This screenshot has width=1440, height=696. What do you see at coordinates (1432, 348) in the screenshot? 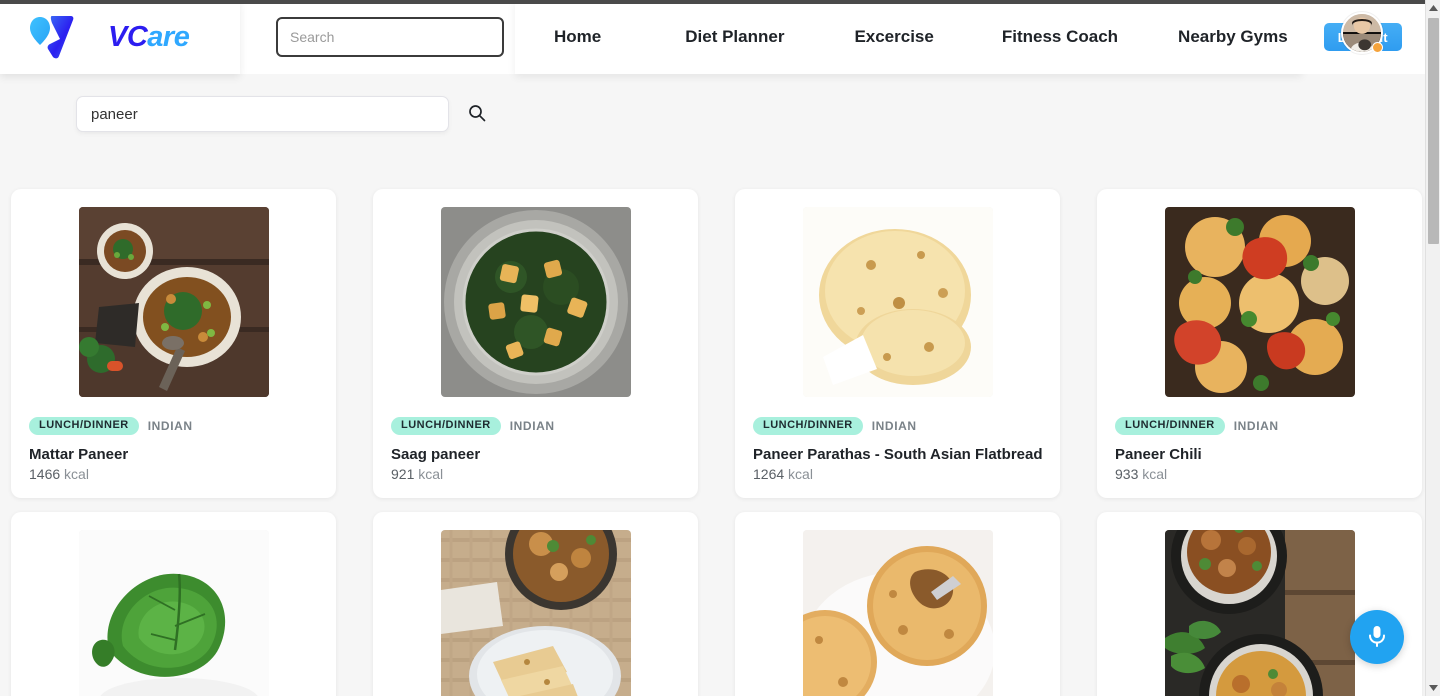
I see `vertical-scrollbar` at bounding box center [1432, 348].